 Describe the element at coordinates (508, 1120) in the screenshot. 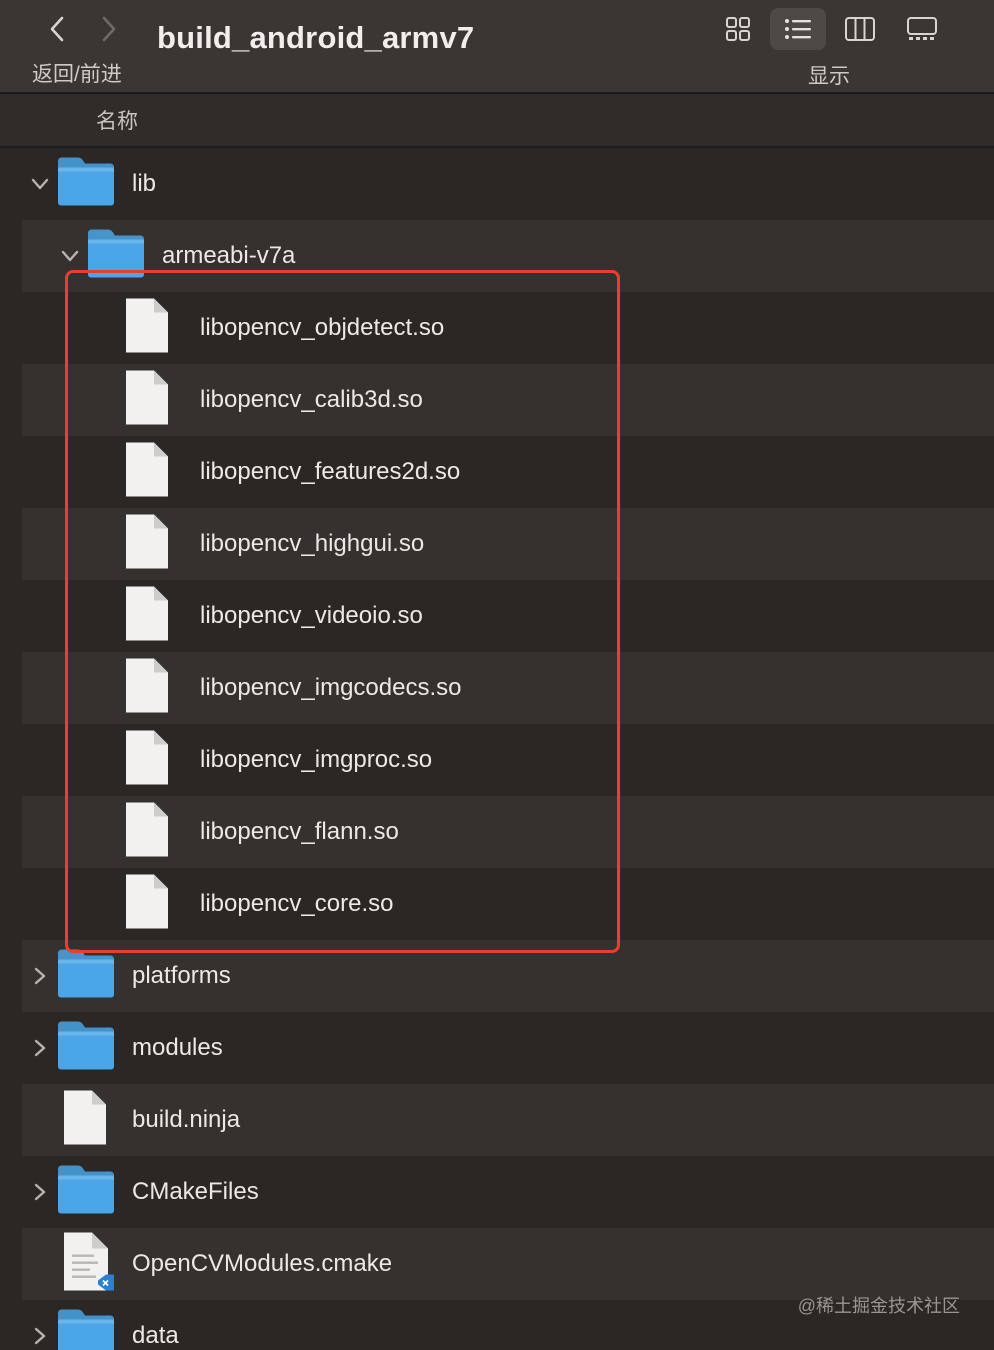

I see `file-row: build.ninja` at that location.